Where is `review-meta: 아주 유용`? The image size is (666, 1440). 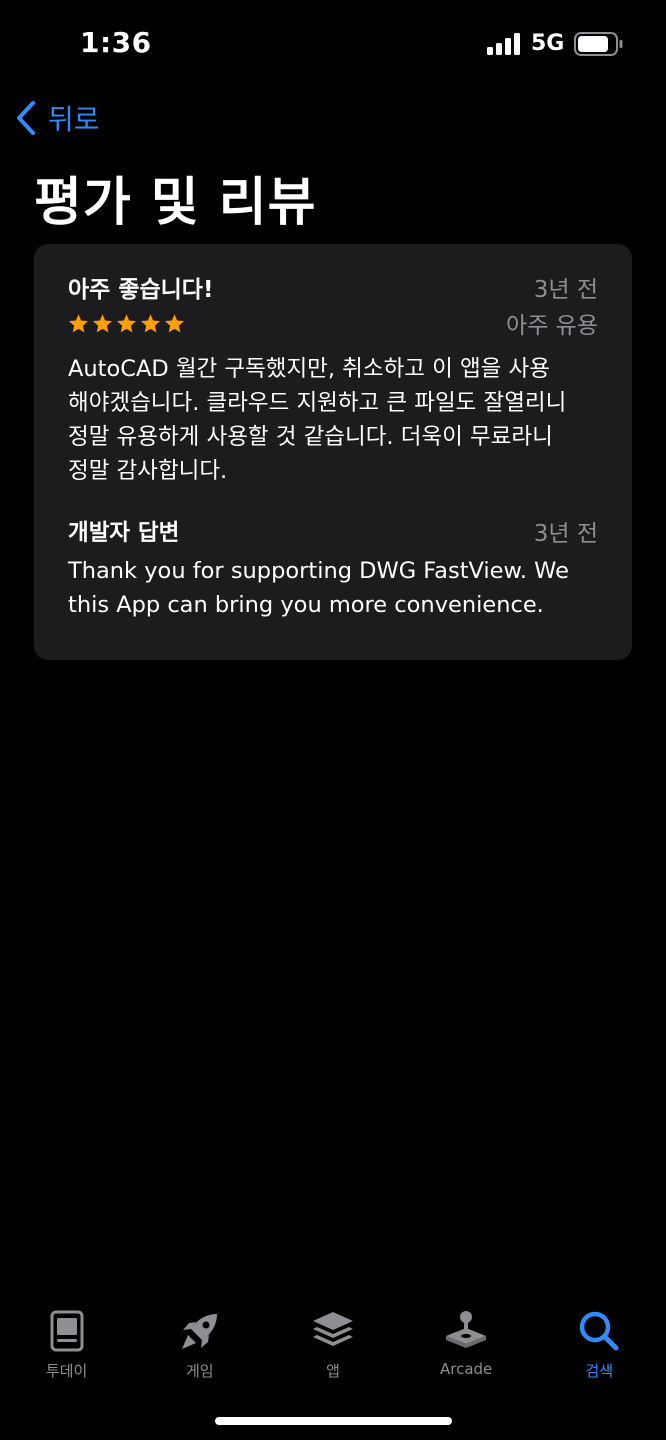
review-meta: 아주 유용 is located at coordinates (333, 323).